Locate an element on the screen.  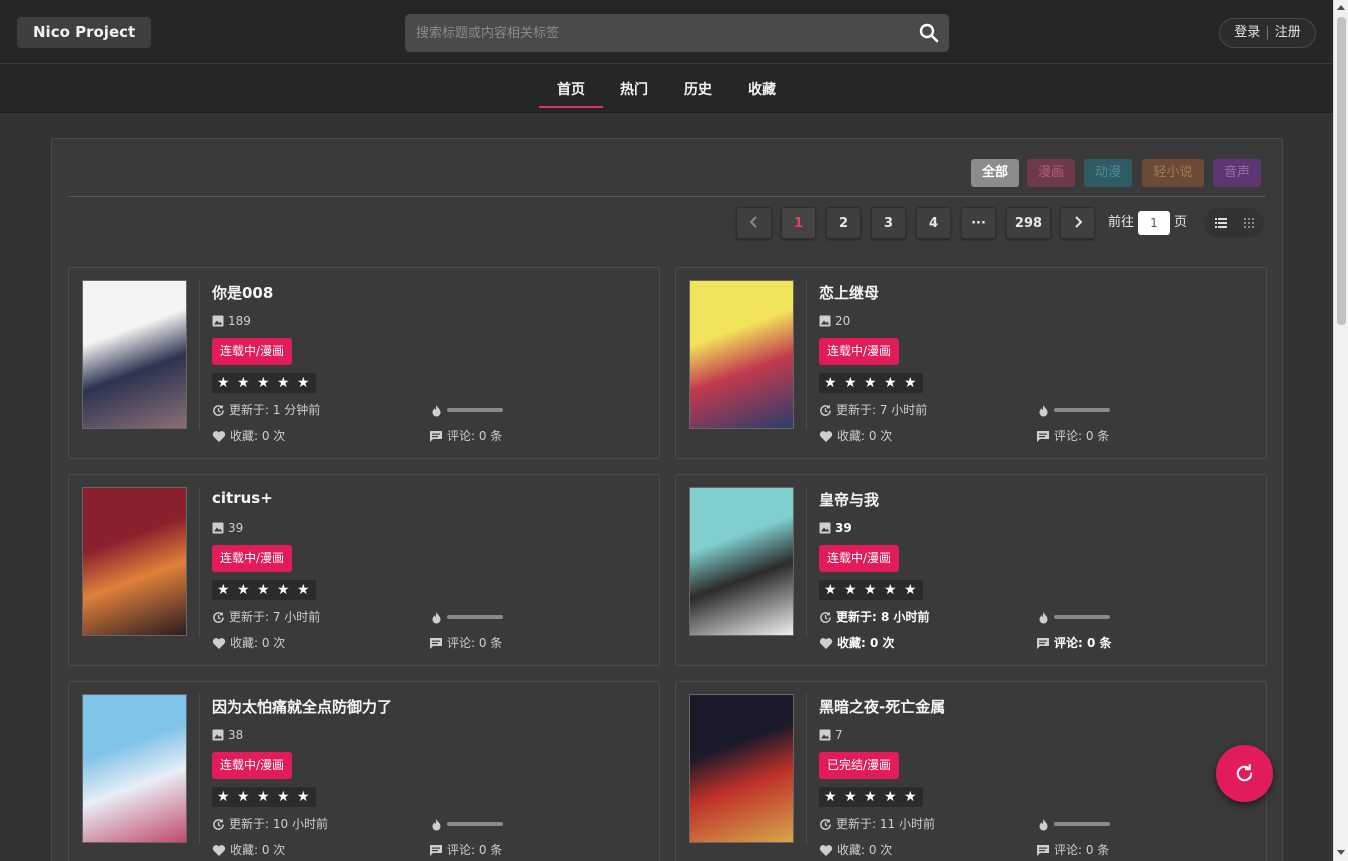
list-view-icon is located at coordinates (1221, 223).